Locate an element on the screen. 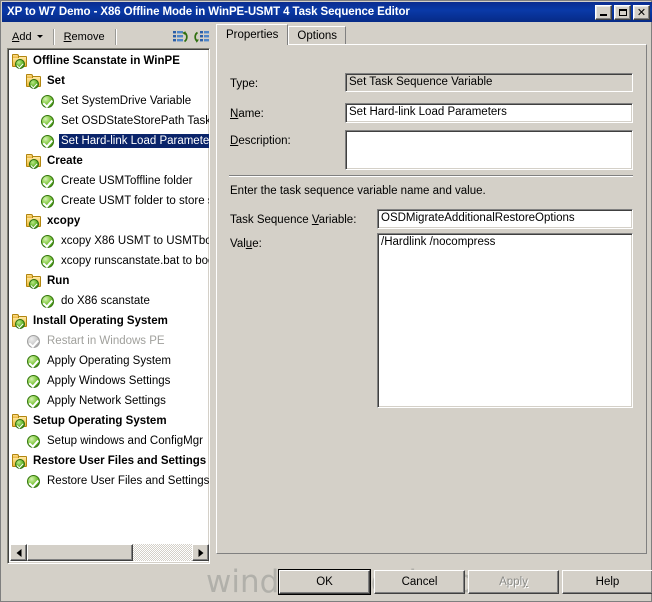 The height and width of the screenshot is (602, 652). close-icon: ✕ is located at coordinates (641, 12).